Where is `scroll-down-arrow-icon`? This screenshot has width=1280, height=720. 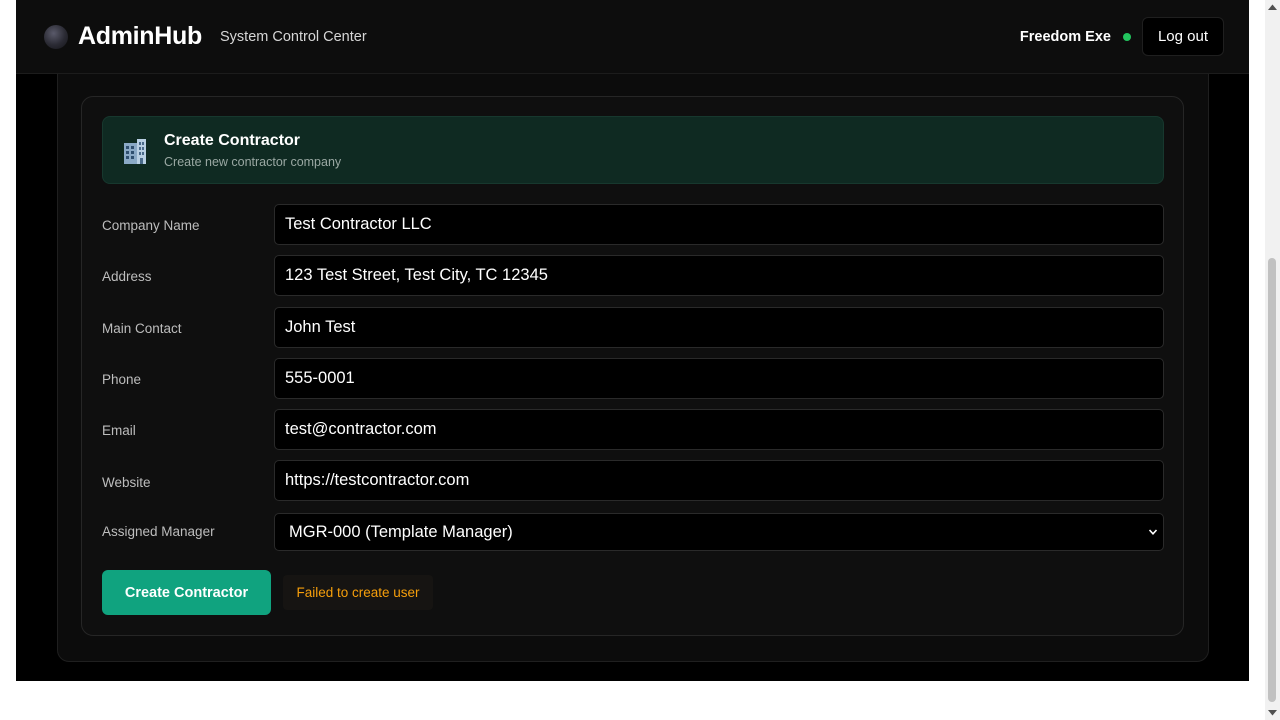 scroll-down-arrow-icon is located at coordinates (1272, 713).